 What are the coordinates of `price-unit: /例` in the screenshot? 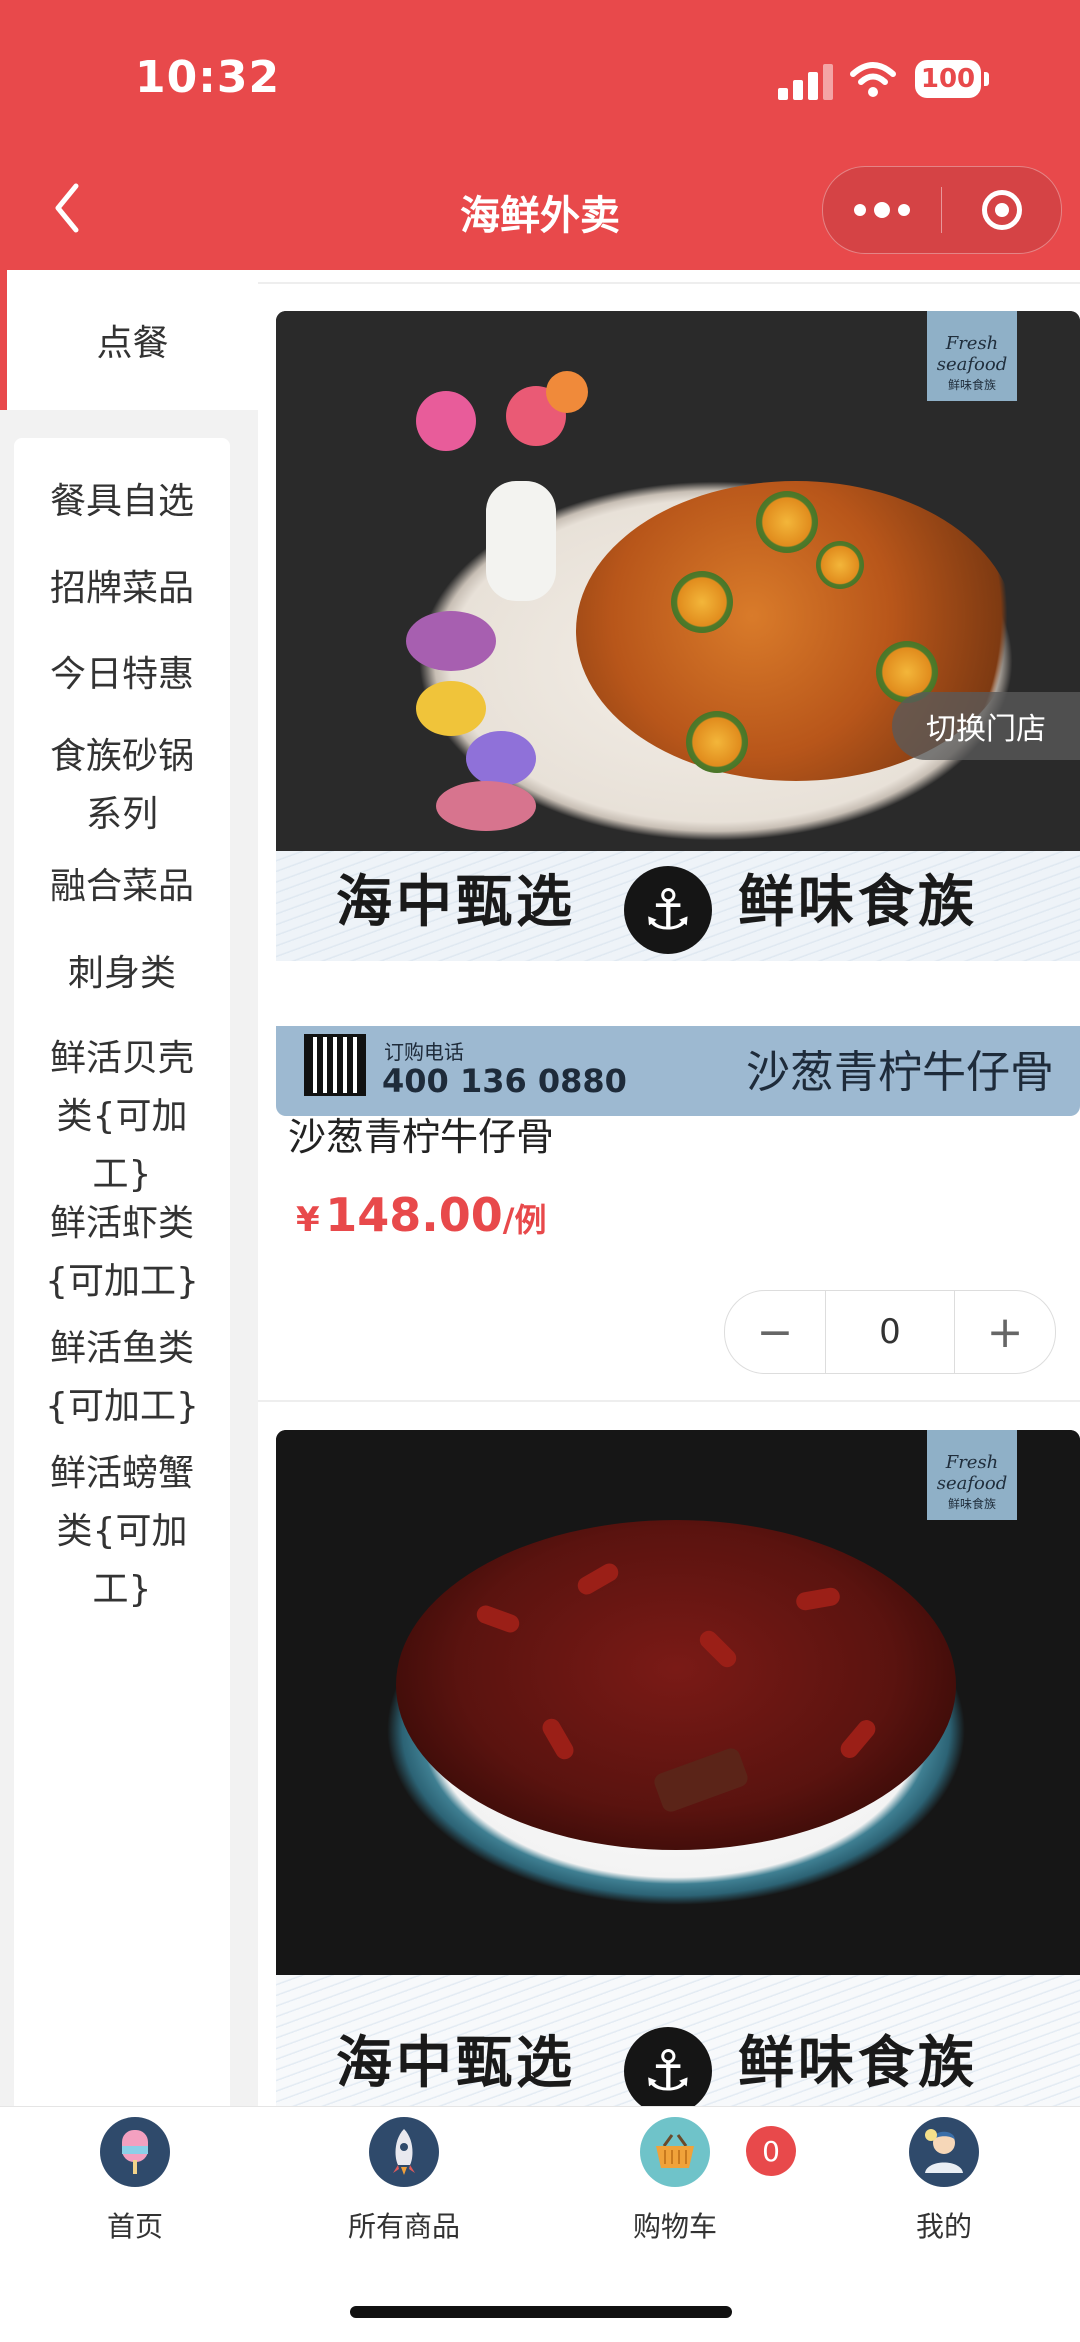 It's located at (524, 1220).